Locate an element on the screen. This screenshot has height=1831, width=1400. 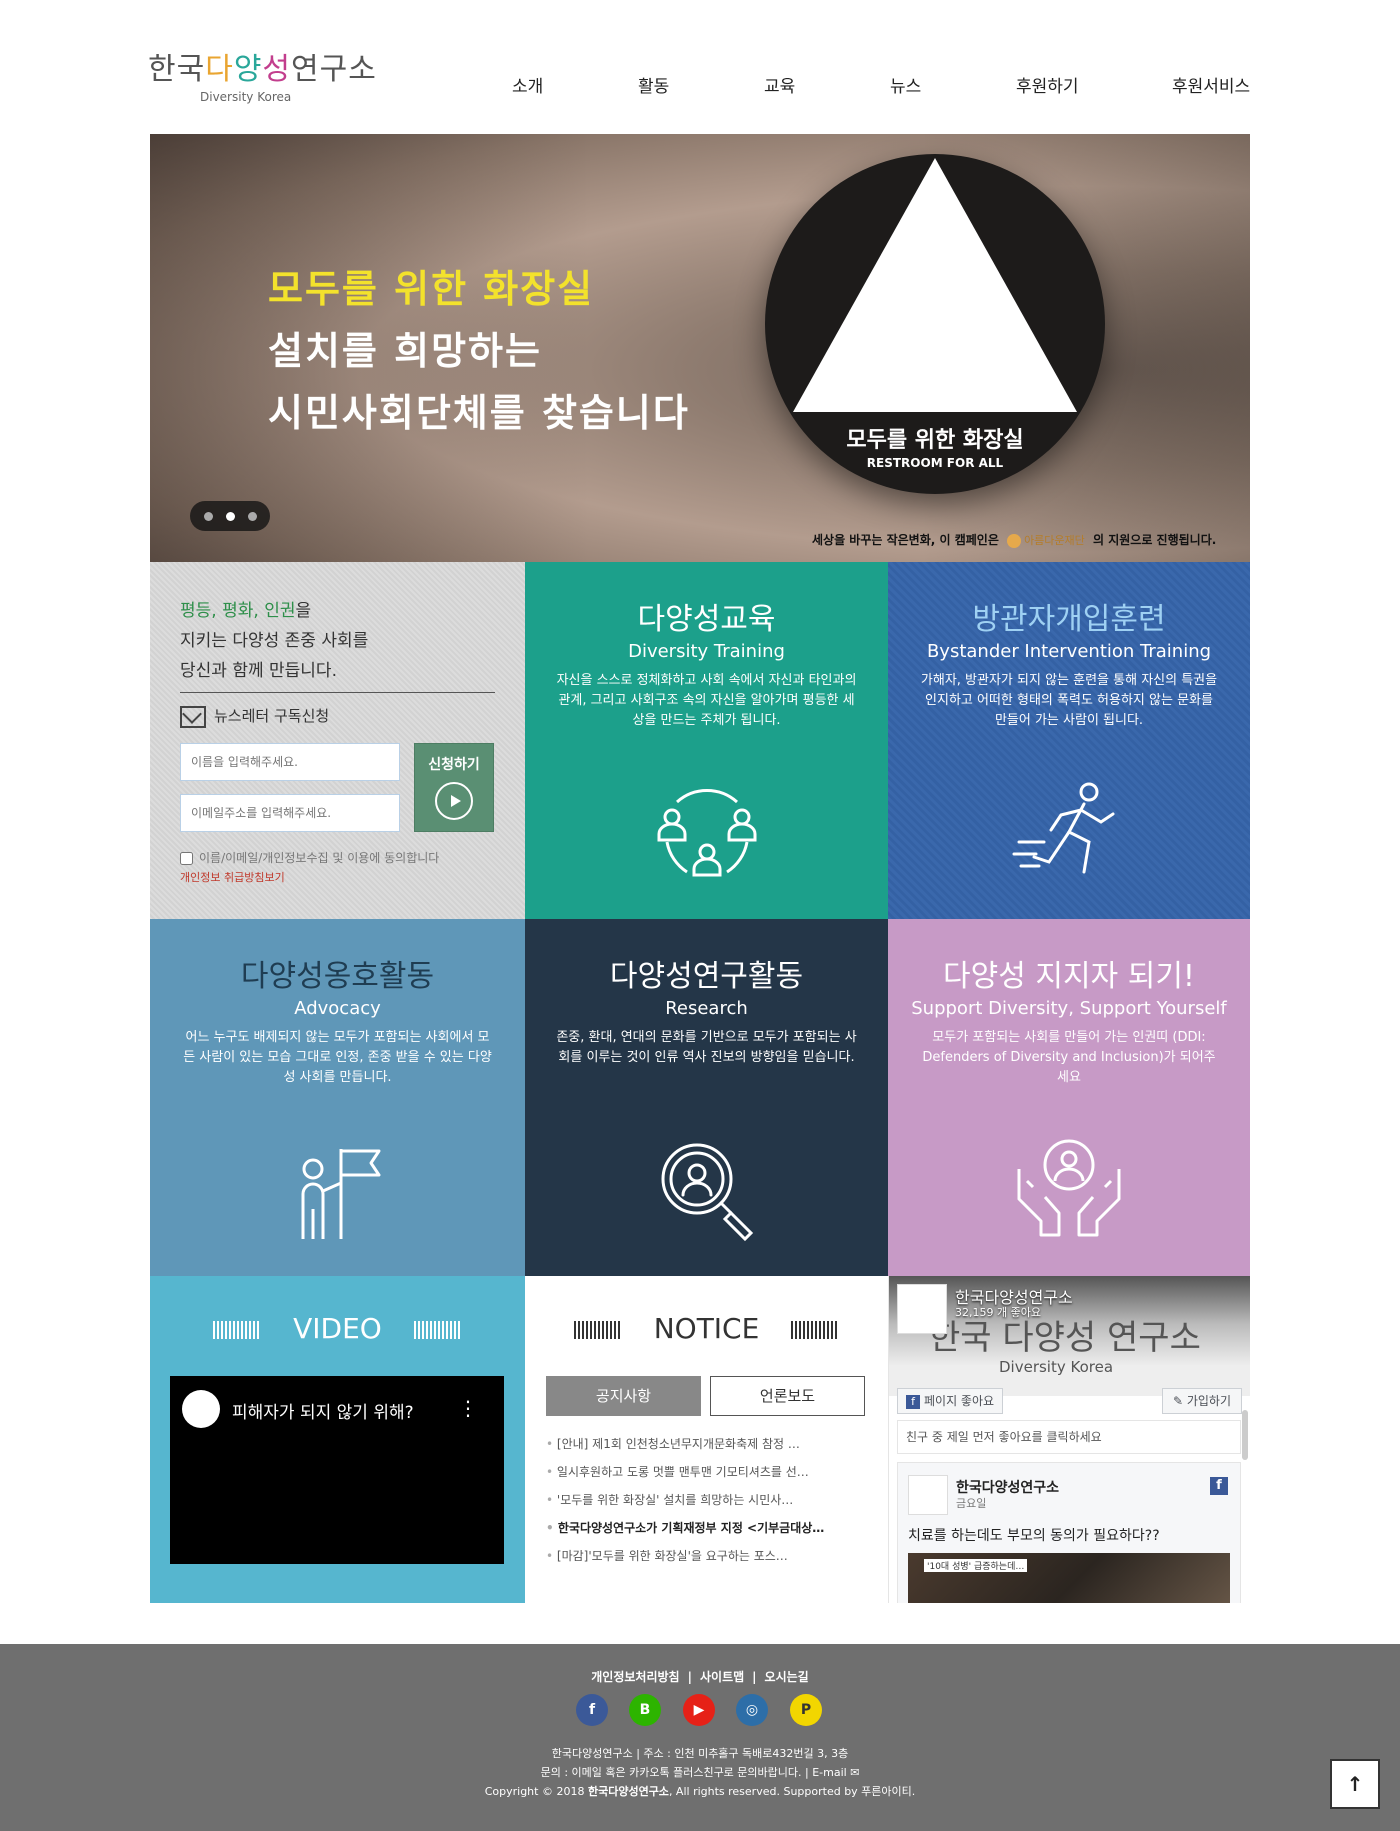
nav-item-education: 교육 is located at coordinates (779, 84).